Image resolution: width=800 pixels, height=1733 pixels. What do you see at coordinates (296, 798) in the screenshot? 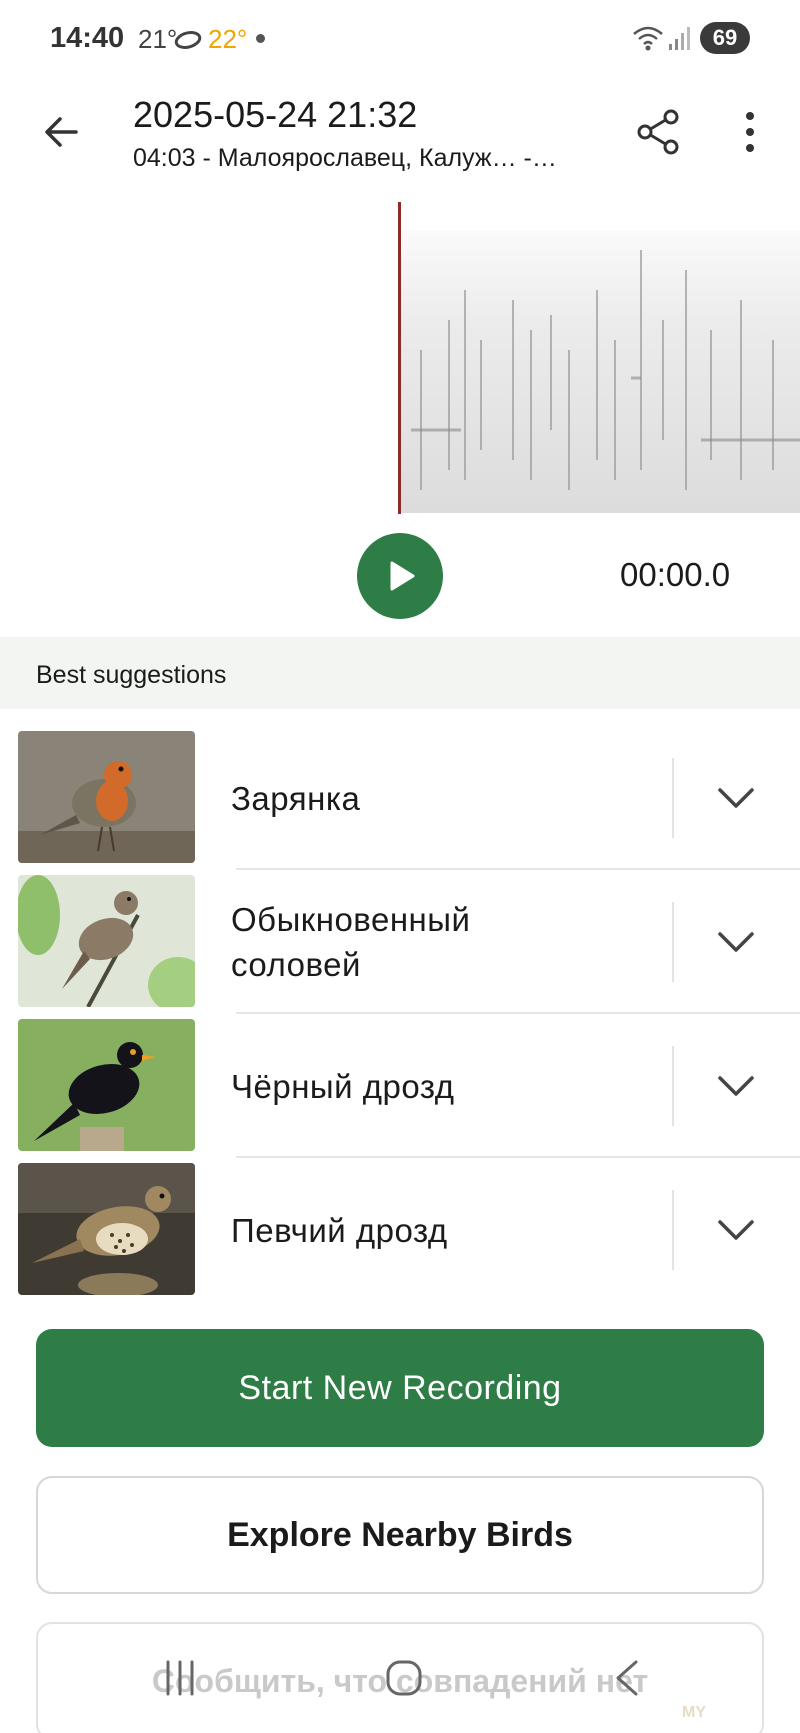
I see `species-name: Зарянка` at bounding box center [296, 798].